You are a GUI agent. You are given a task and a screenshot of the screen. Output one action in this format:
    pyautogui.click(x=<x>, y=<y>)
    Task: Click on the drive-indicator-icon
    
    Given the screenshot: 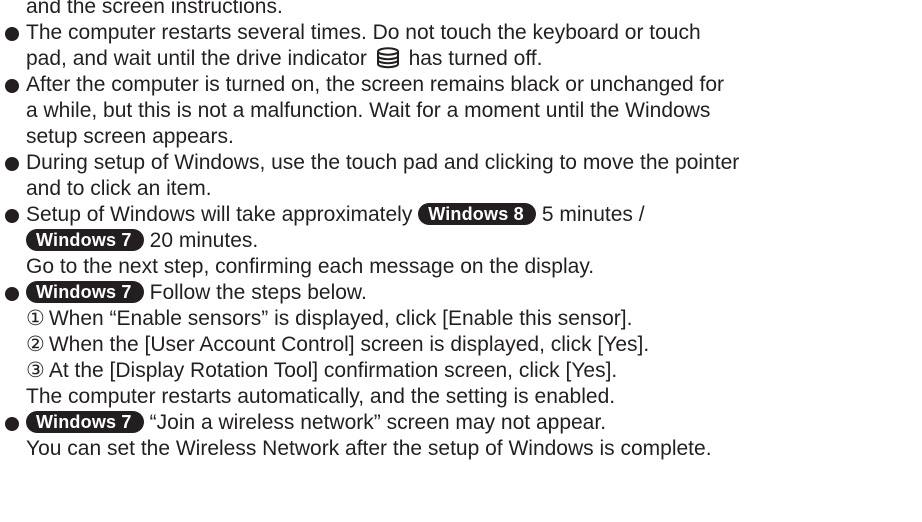 What is the action you would take?
    pyautogui.click(x=388, y=58)
    